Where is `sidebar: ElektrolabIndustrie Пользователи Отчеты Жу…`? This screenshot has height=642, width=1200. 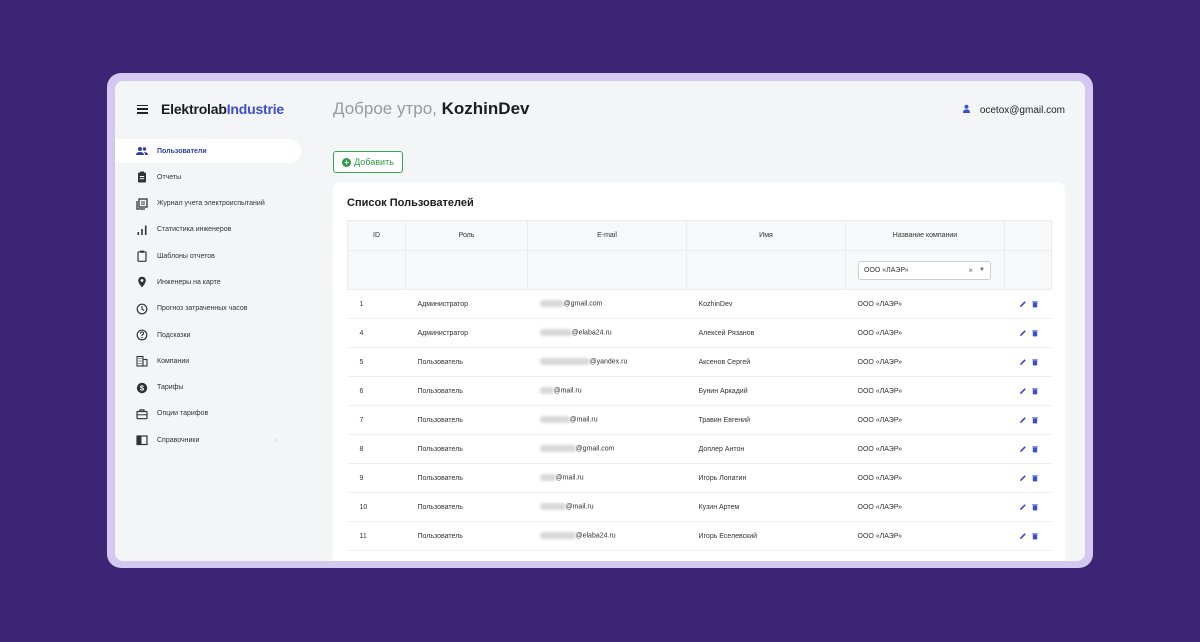 sidebar: ElektrolabIndustrie Пользователи Отчеты Жу… is located at coordinates (210, 321).